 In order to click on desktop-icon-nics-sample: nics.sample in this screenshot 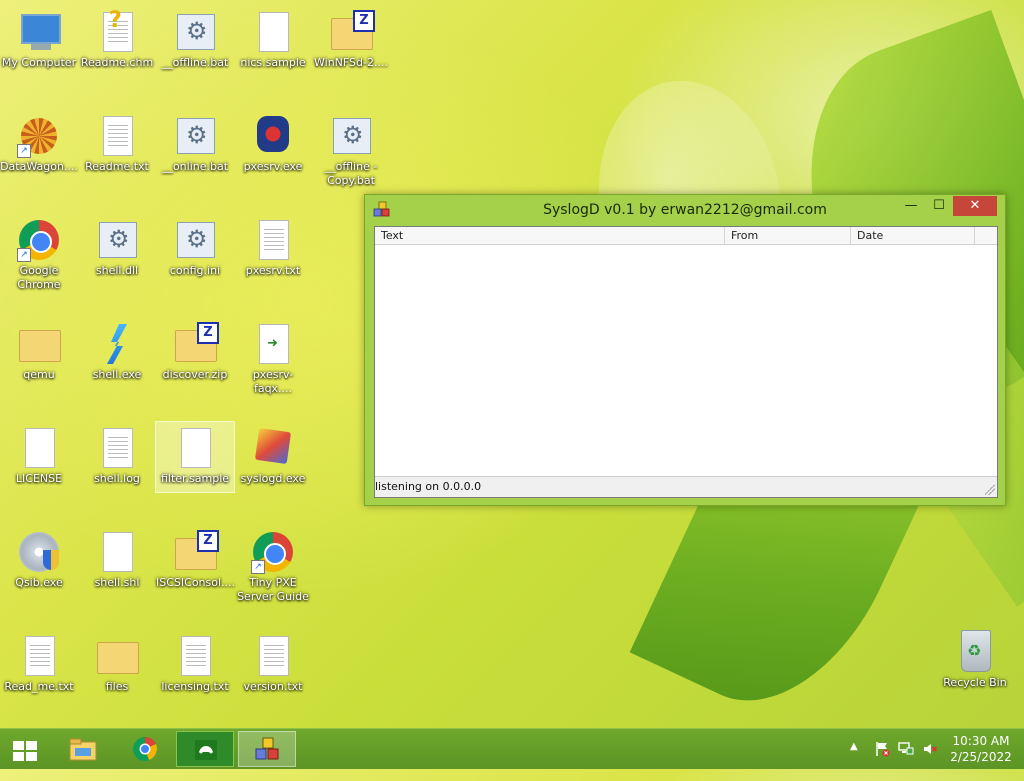, I will do `click(273, 40)`.